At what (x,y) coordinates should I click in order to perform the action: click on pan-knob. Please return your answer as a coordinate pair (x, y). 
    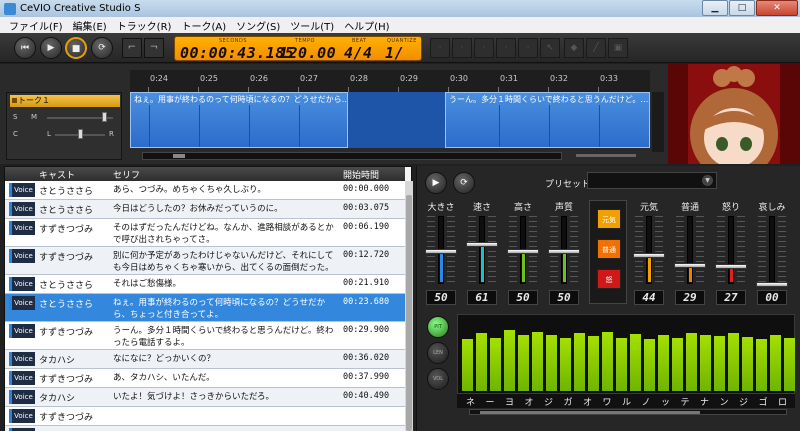
    Looking at the image, I should click on (80, 134).